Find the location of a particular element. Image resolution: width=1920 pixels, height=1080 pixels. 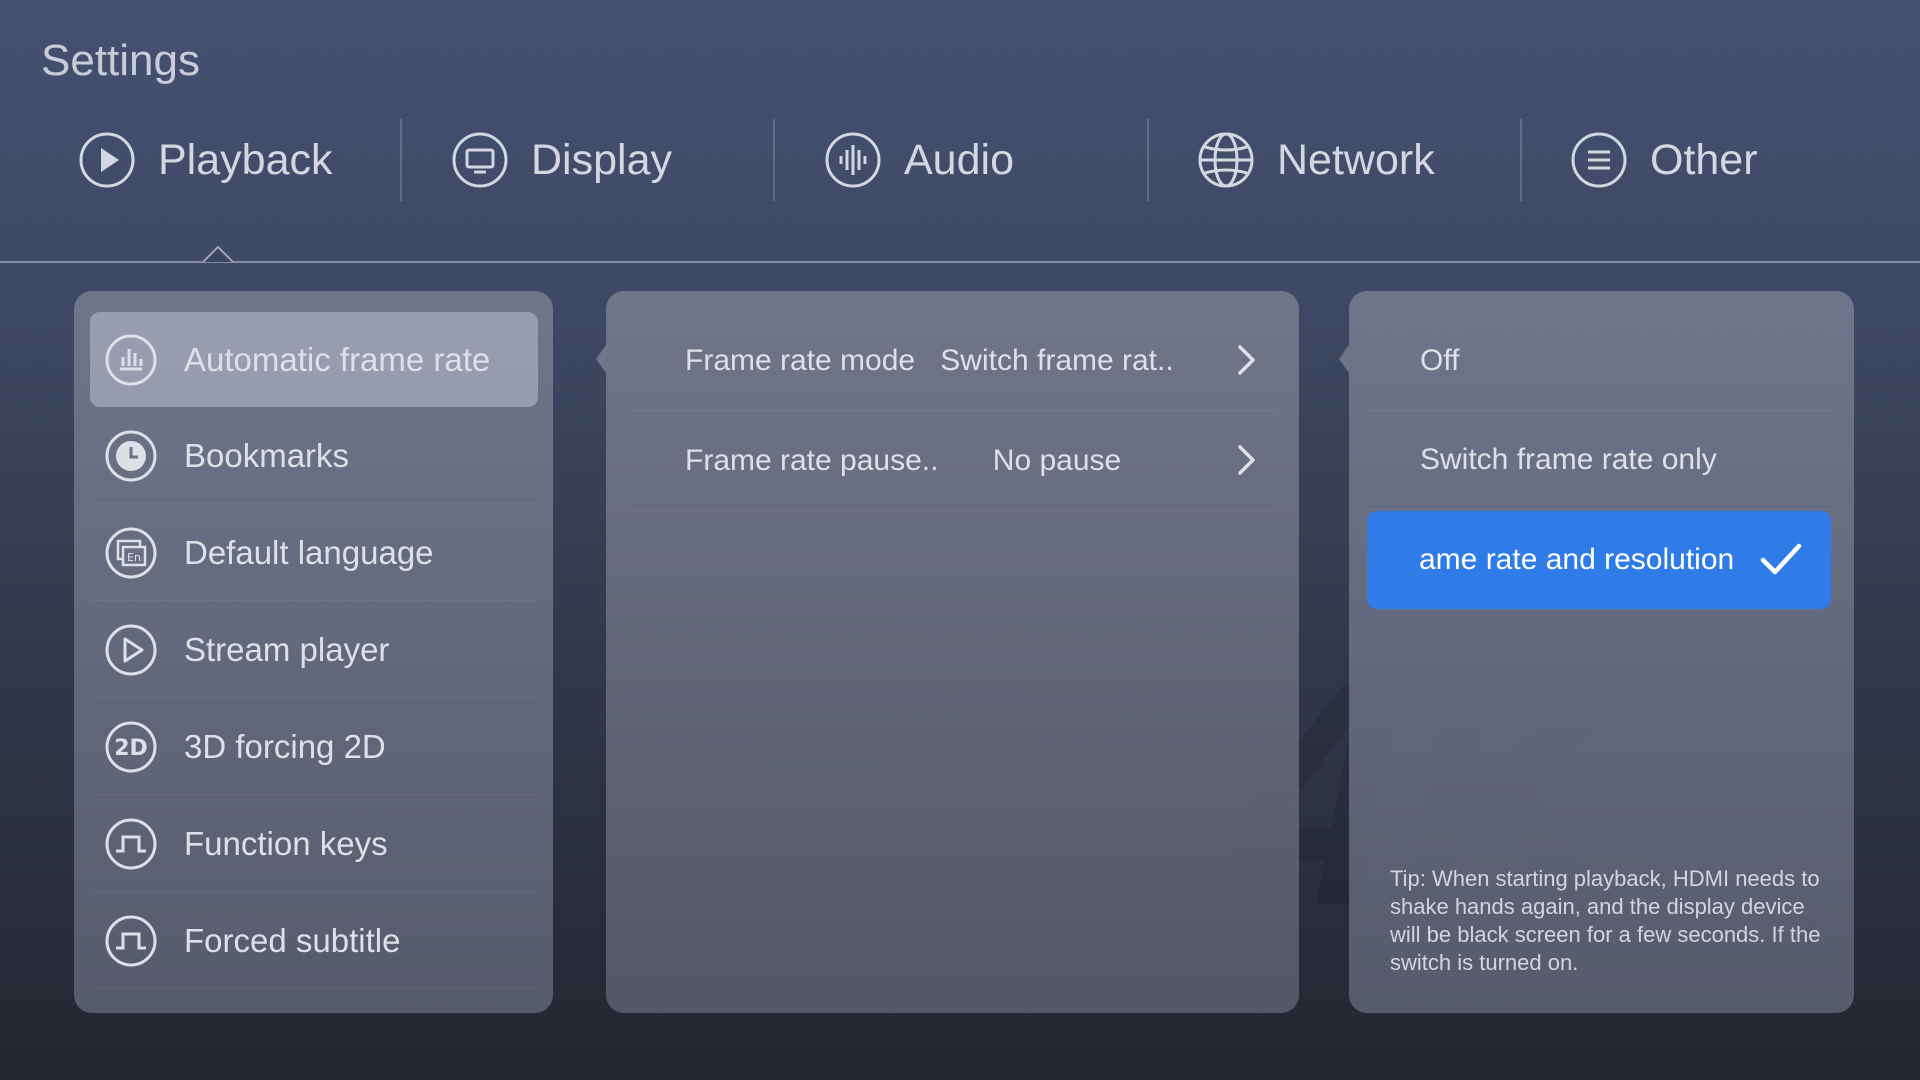

choice-frame-rate-and-resolution: ame rate and resolution is located at coordinates (1599, 560).